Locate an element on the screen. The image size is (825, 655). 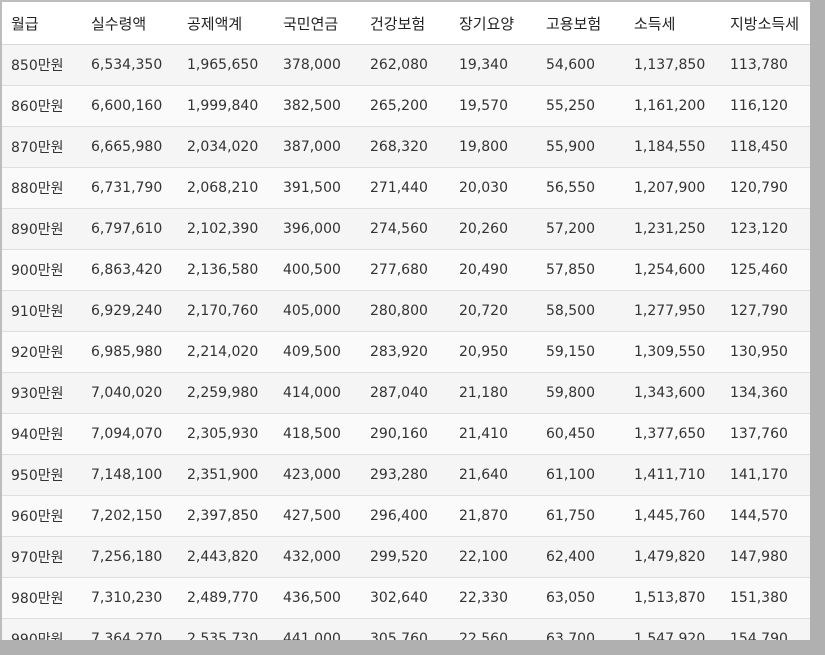
table-header-row: 월급 실수령액 공제액계 국민연금 건강보험 장기요양 고용보험 소득세 지방소득세 is located at coordinates (406, 23).